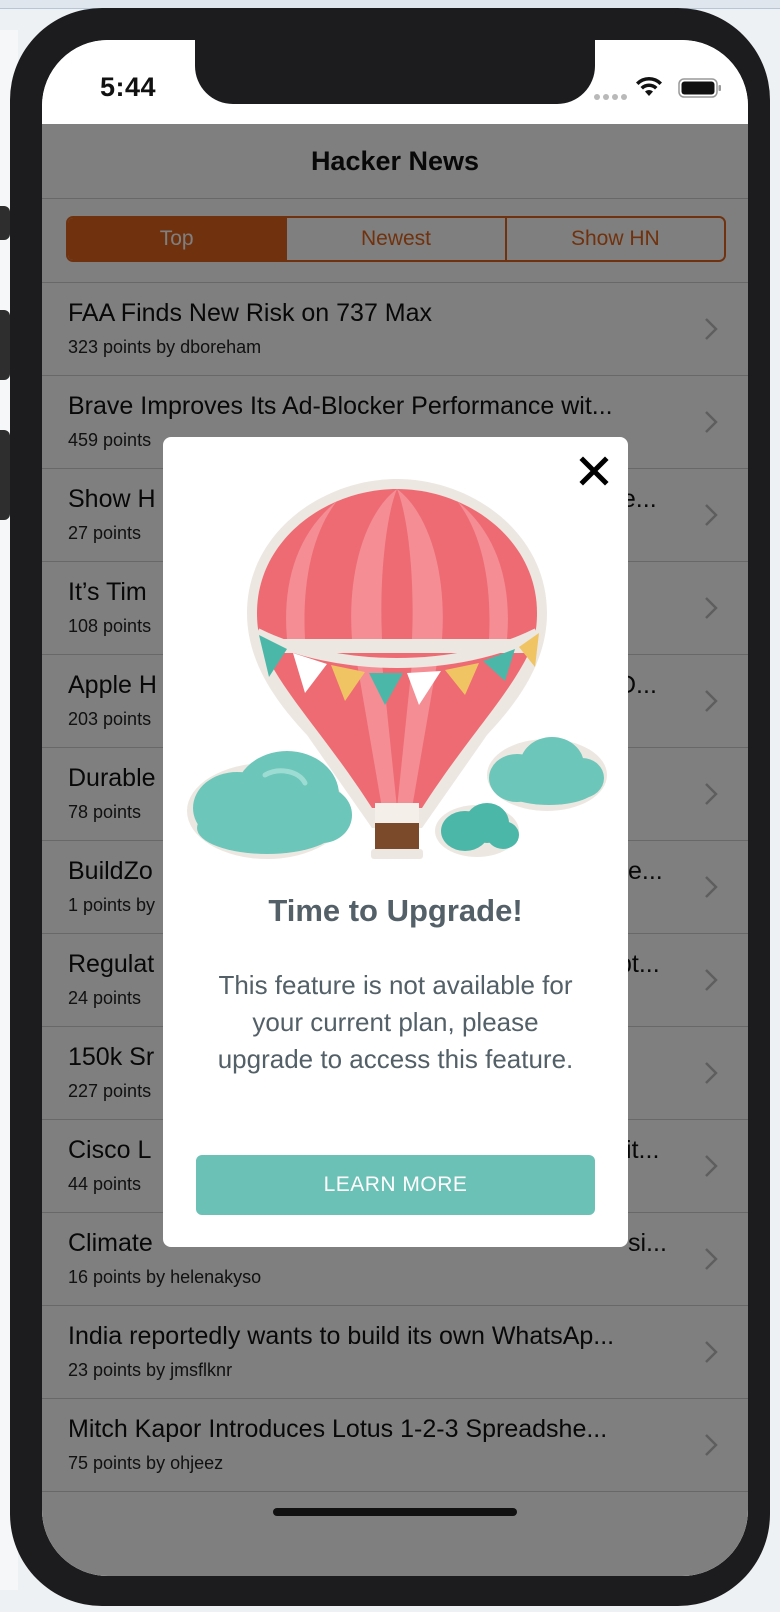 This screenshot has height=1612, width=780. What do you see at coordinates (699, 88) in the screenshot?
I see `battery-icon` at bounding box center [699, 88].